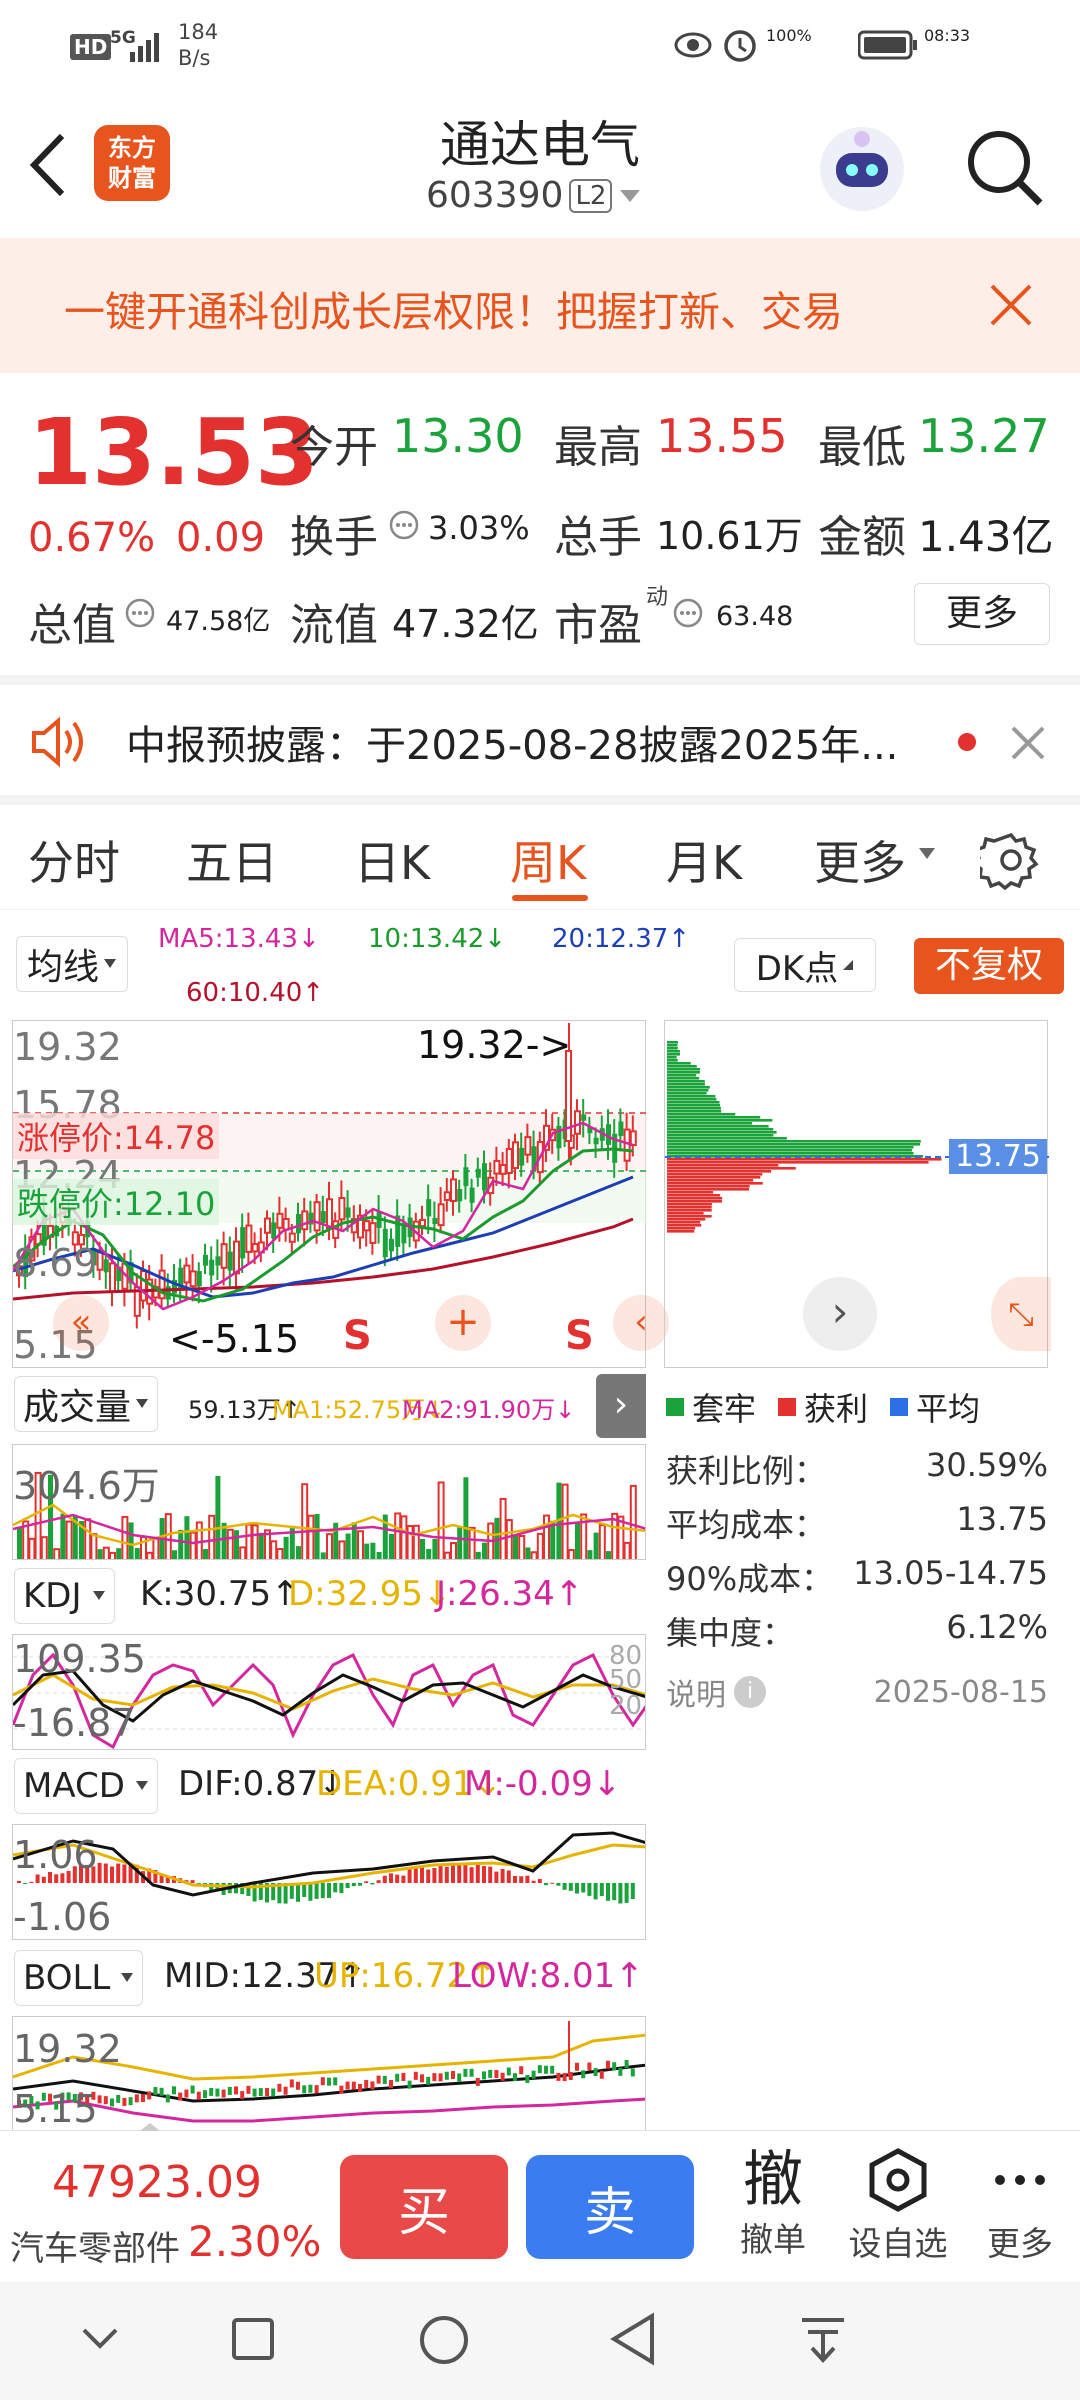  Describe the element at coordinates (862, 167) in the screenshot. I see `robot-avatar-icon` at that location.